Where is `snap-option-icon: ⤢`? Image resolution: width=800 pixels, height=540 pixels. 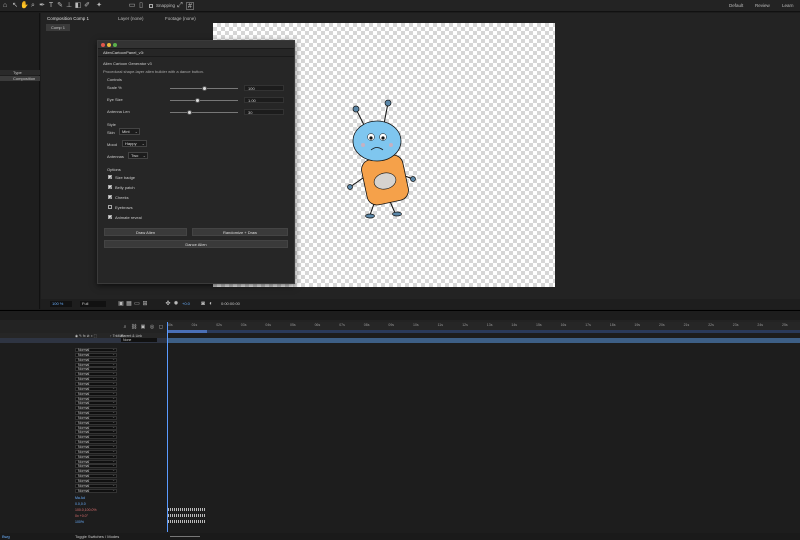 snap-option-icon: ⤢ is located at coordinates (180, 6).